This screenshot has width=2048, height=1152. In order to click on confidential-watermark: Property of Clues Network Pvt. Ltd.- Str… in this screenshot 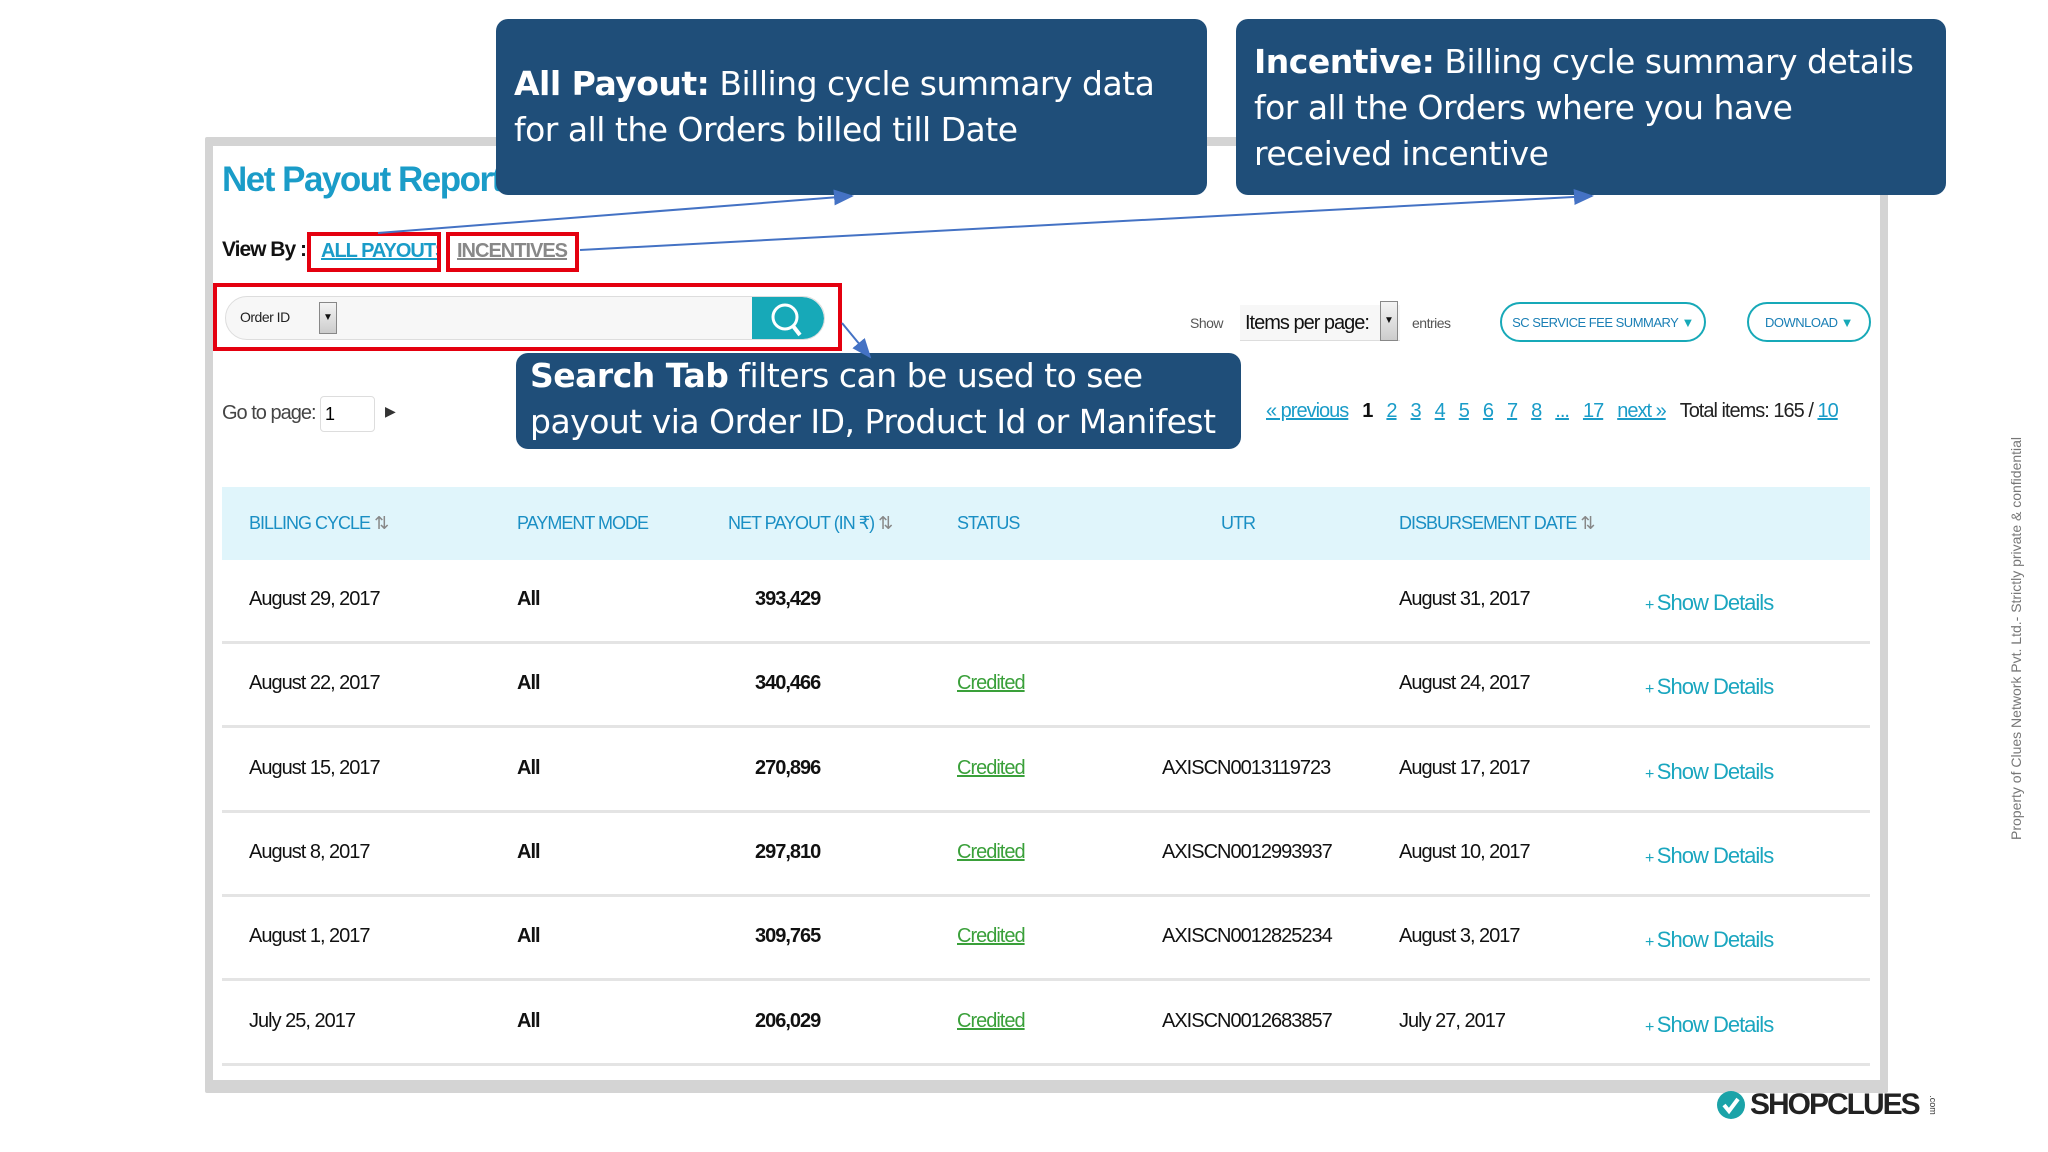, I will do `click(2016, 638)`.